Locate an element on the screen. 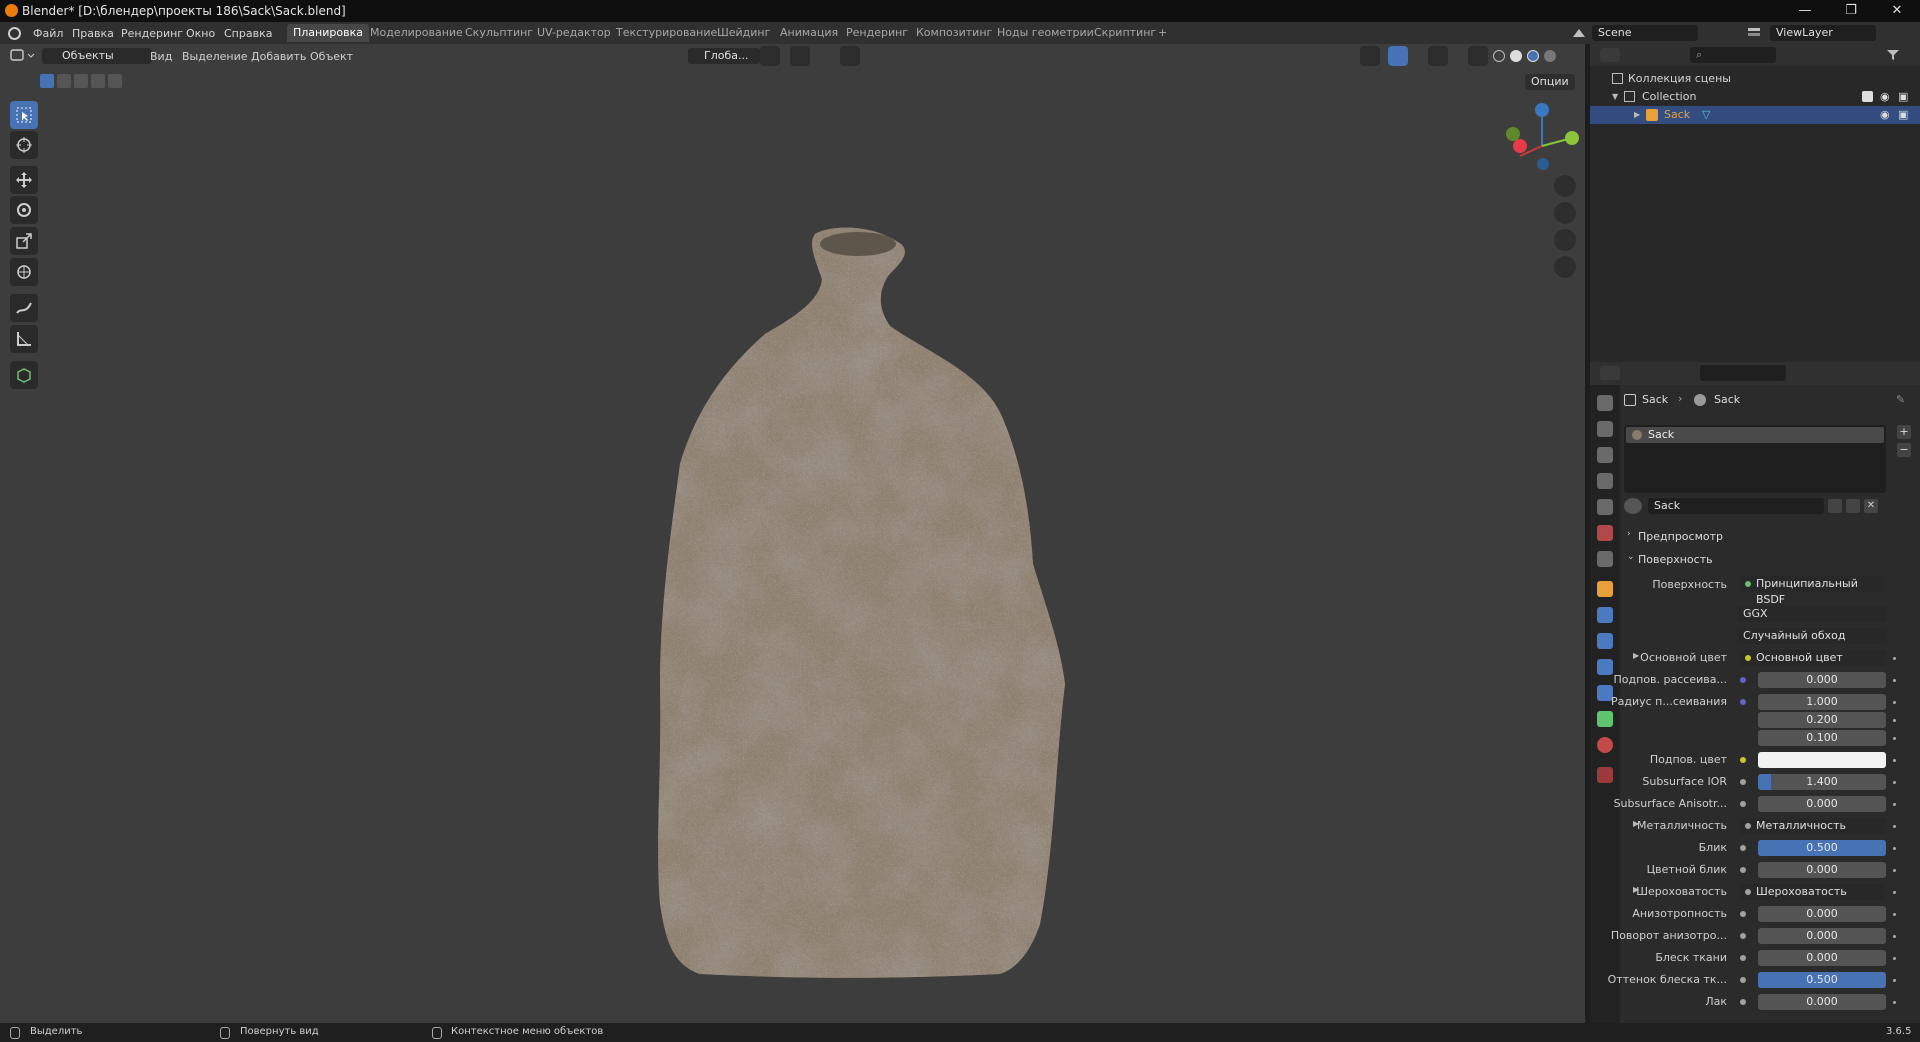 This screenshot has width=1920, height=1042. mesh-data-tab-icon is located at coordinates (1605, 719).